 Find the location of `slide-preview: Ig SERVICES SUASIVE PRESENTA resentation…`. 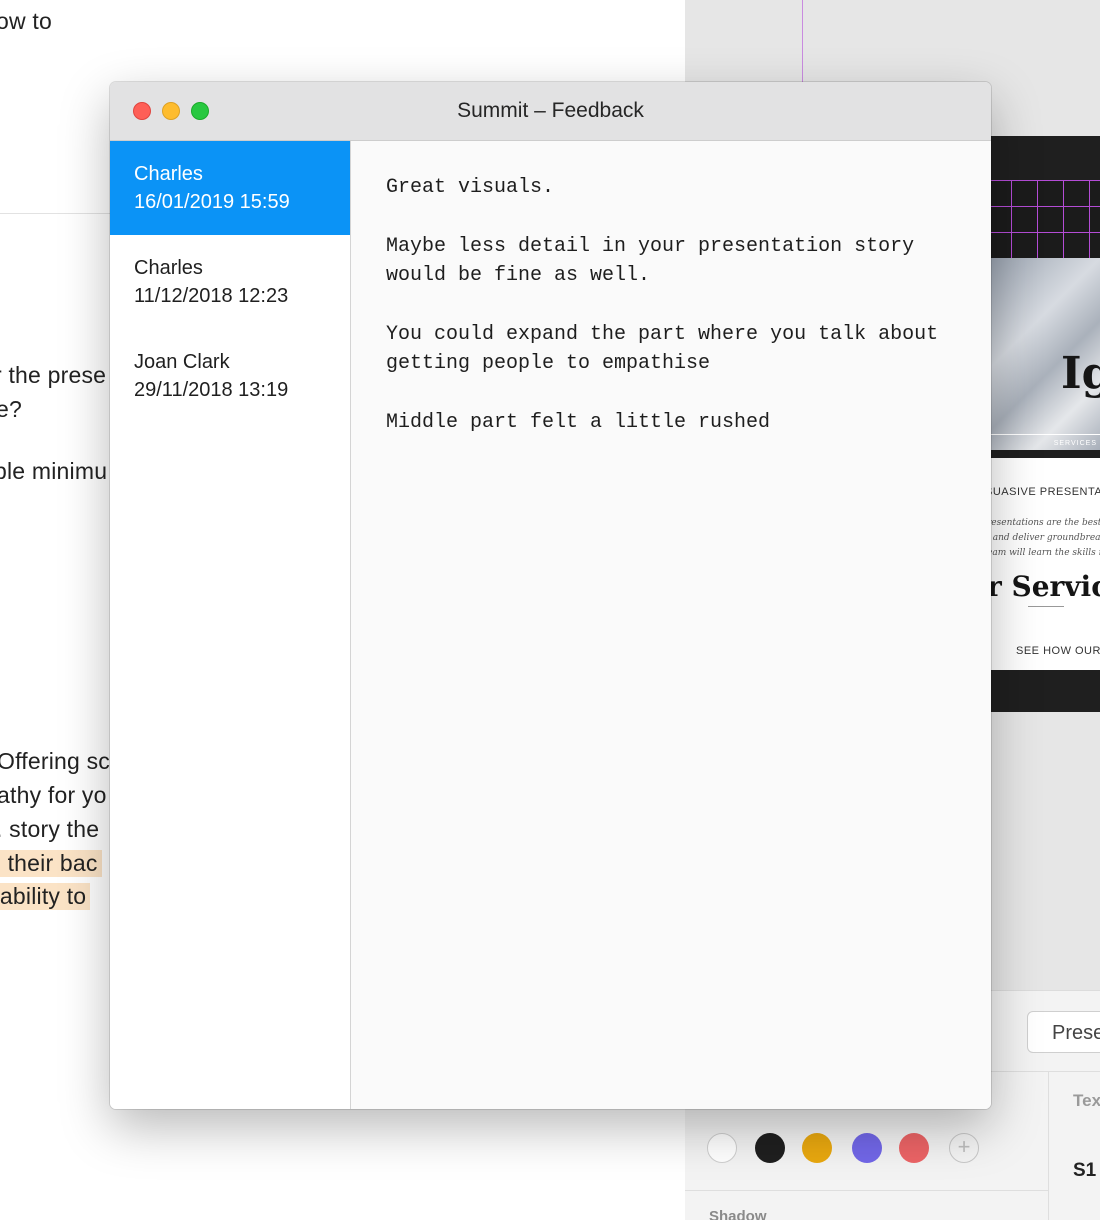

slide-preview: Ig SERVICES SUASIVE PRESENTA resentation… is located at coordinates (1045, 424).